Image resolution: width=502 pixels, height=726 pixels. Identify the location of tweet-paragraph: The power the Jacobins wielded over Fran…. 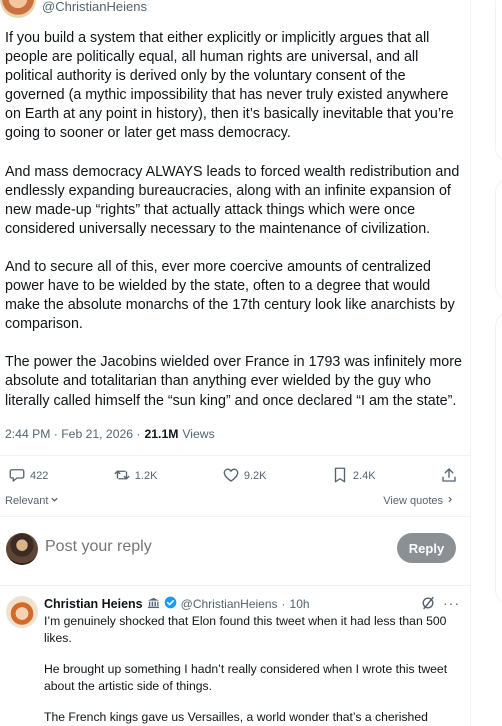
(233, 381).